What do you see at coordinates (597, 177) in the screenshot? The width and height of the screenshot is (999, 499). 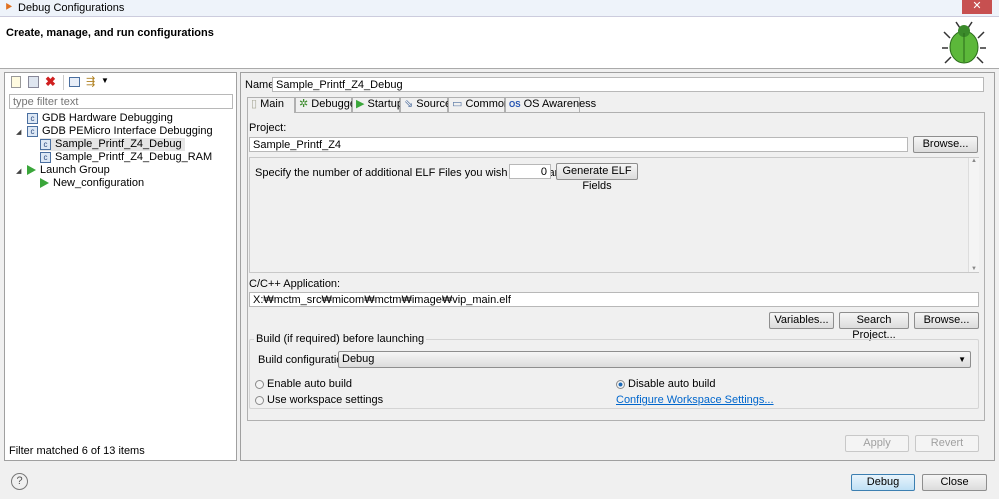 I see `generate-elf-fields-button: Generate ELF Fields` at bounding box center [597, 177].